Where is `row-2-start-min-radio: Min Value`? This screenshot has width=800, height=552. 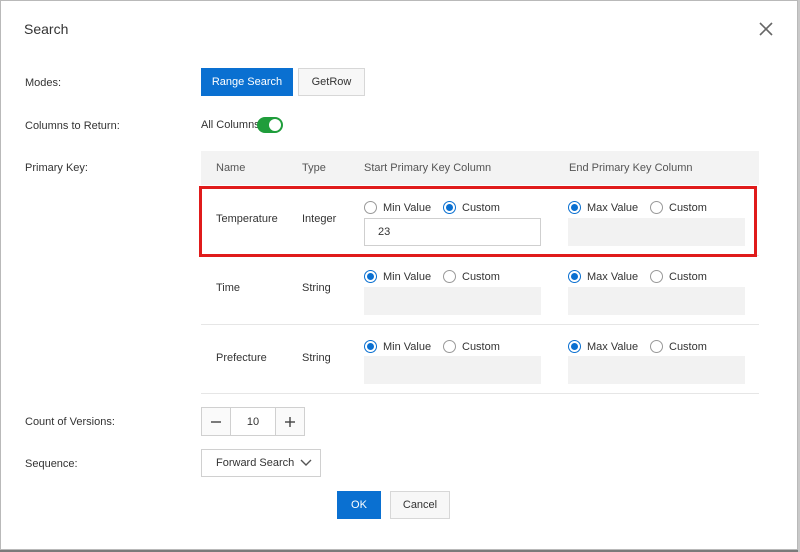
row-2-start-min-radio: Min Value is located at coordinates (397, 276).